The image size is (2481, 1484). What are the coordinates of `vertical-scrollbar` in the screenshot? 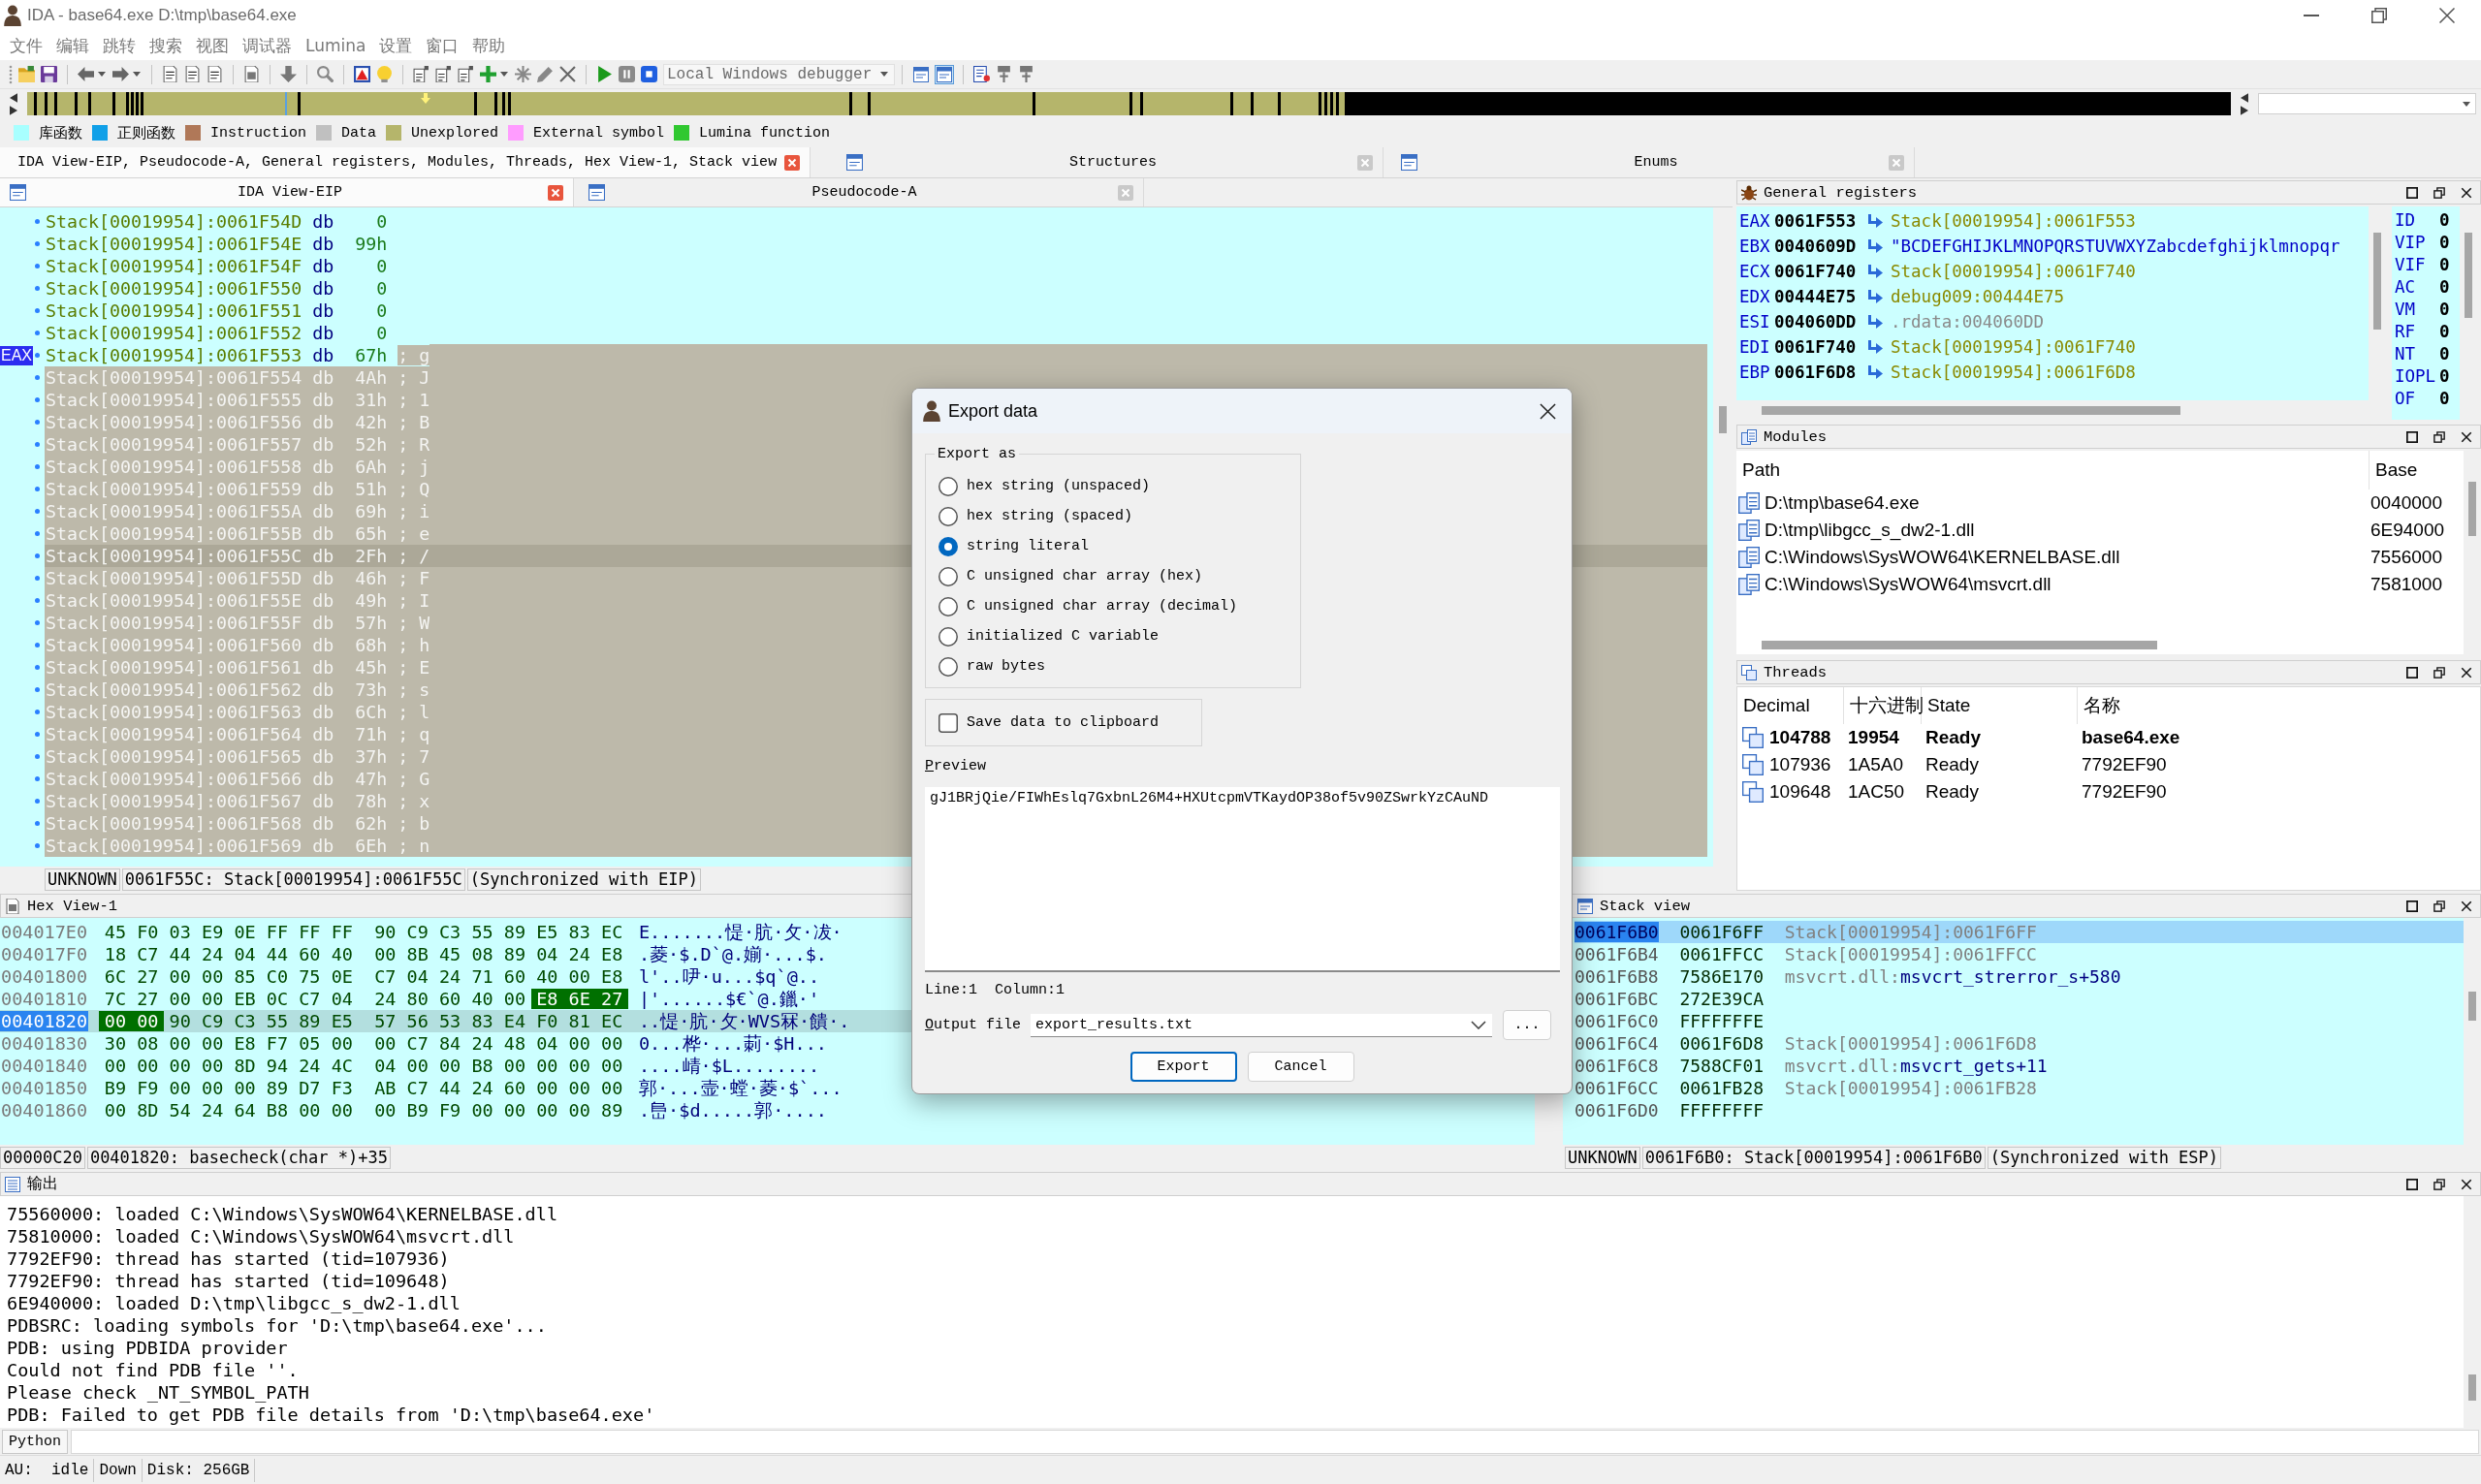 It's located at (2472, 1312).